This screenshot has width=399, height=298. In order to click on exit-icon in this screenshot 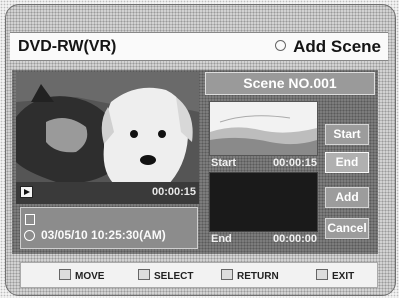, I will do `click(322, 274)`.